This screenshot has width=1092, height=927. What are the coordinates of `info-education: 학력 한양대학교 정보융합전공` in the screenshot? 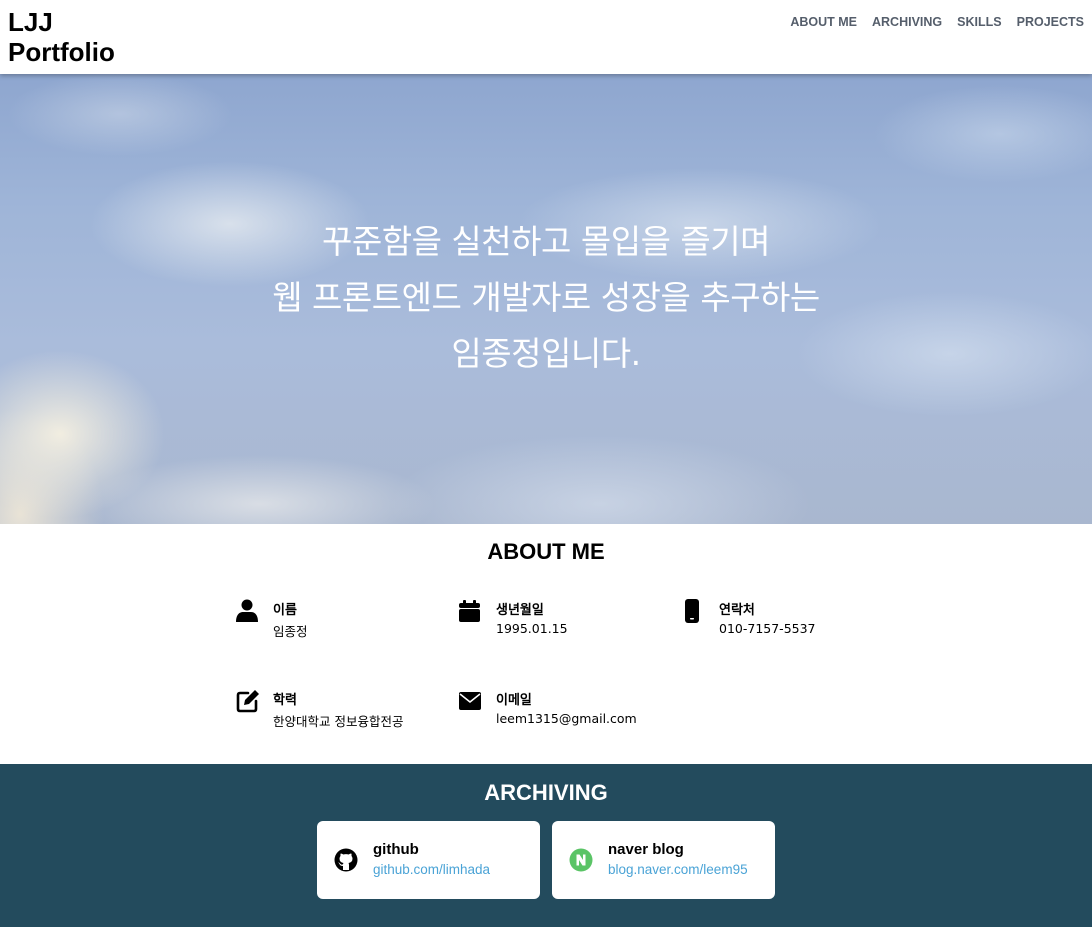 It's located at (341, 714).